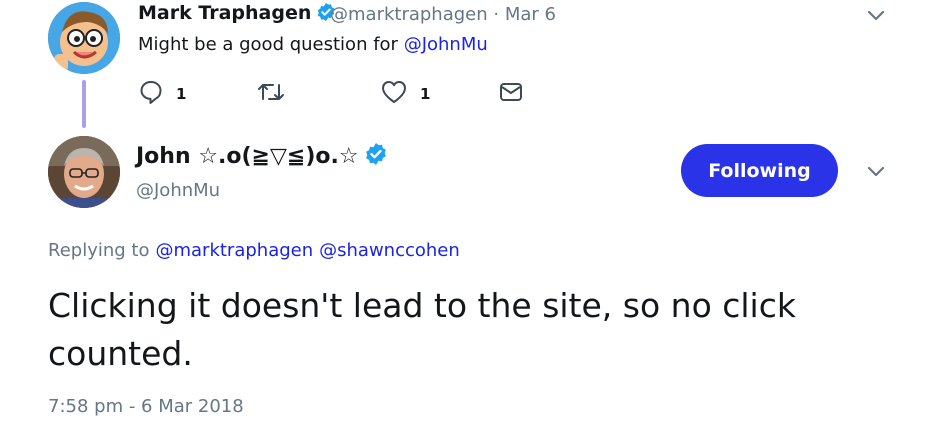  I want to click on following-button: Following, so click(759, 170).